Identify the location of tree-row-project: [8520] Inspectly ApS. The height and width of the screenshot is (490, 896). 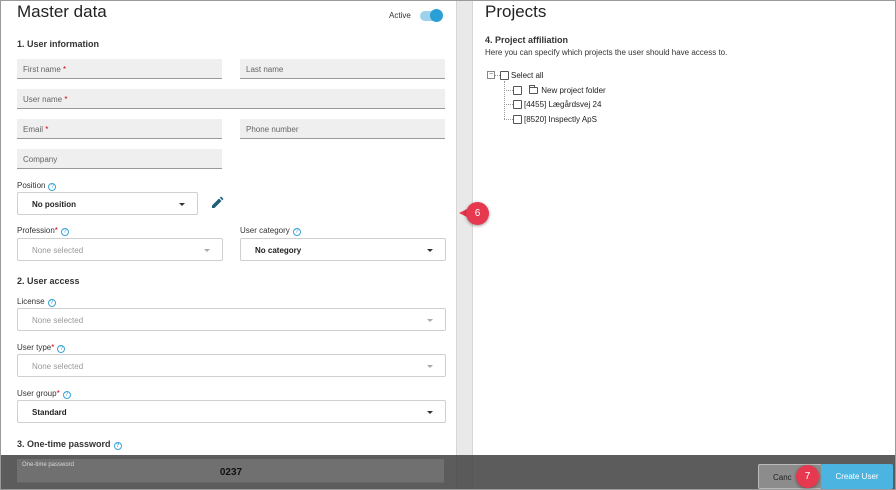
(555, 120).